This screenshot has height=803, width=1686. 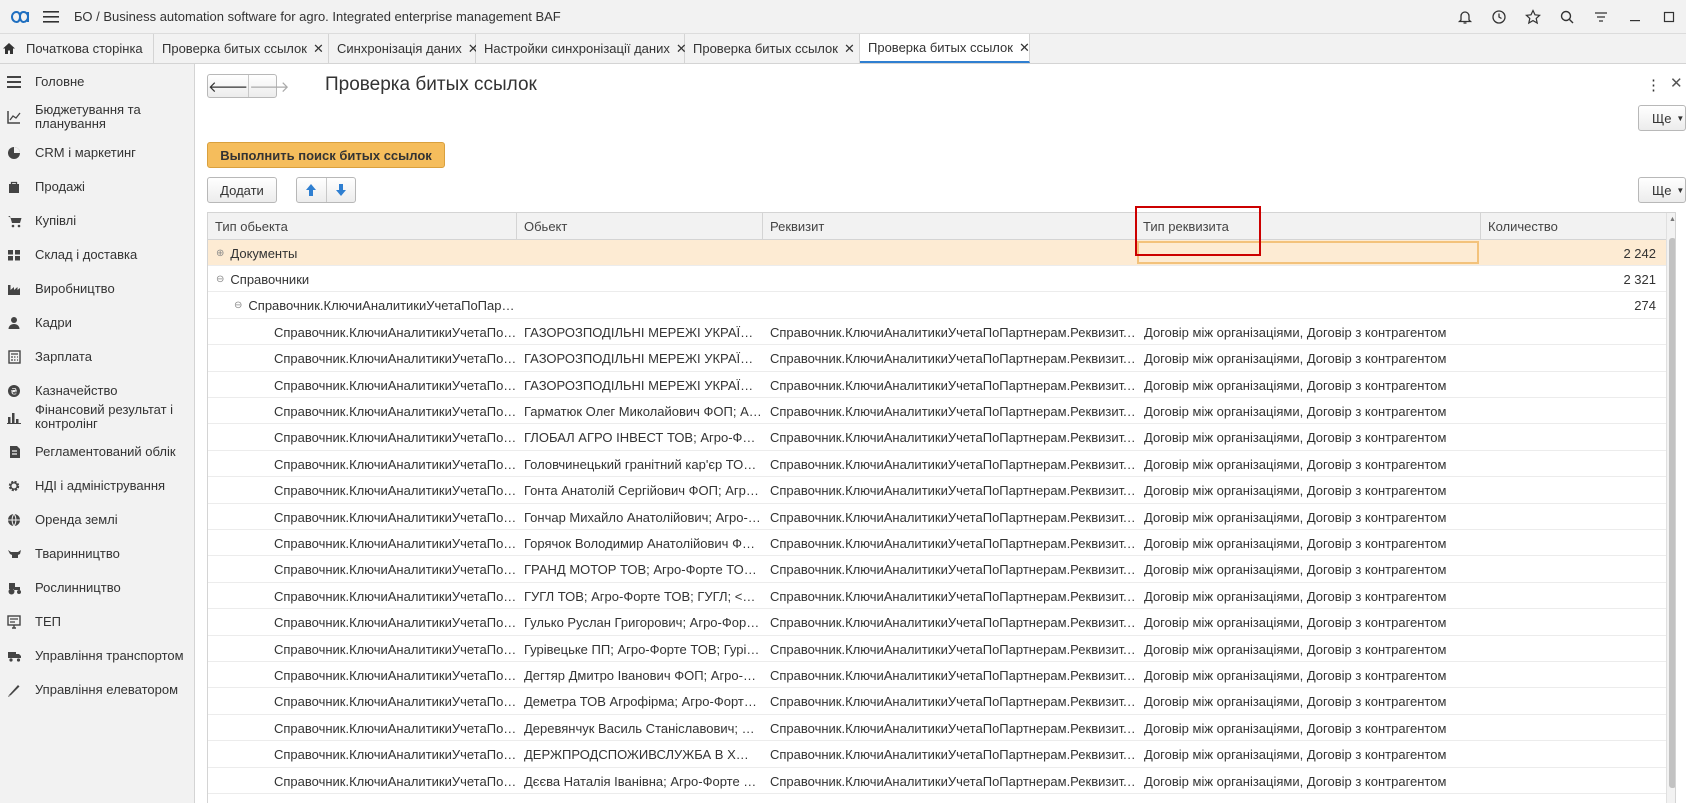 What do you see at coordinates (14, 153) in the screenshot?
I see `pie-icon` at bounding box center [14, 153].